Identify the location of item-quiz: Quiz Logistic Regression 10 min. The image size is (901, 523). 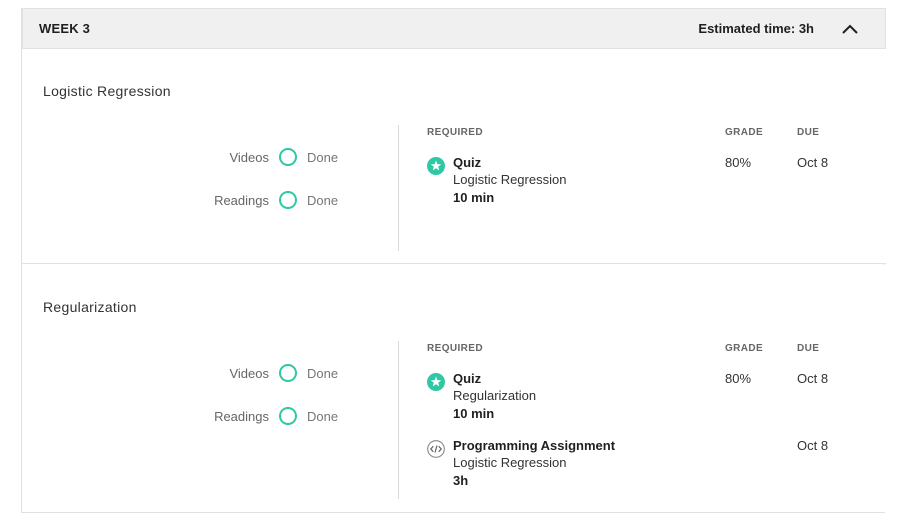
(567, 182).